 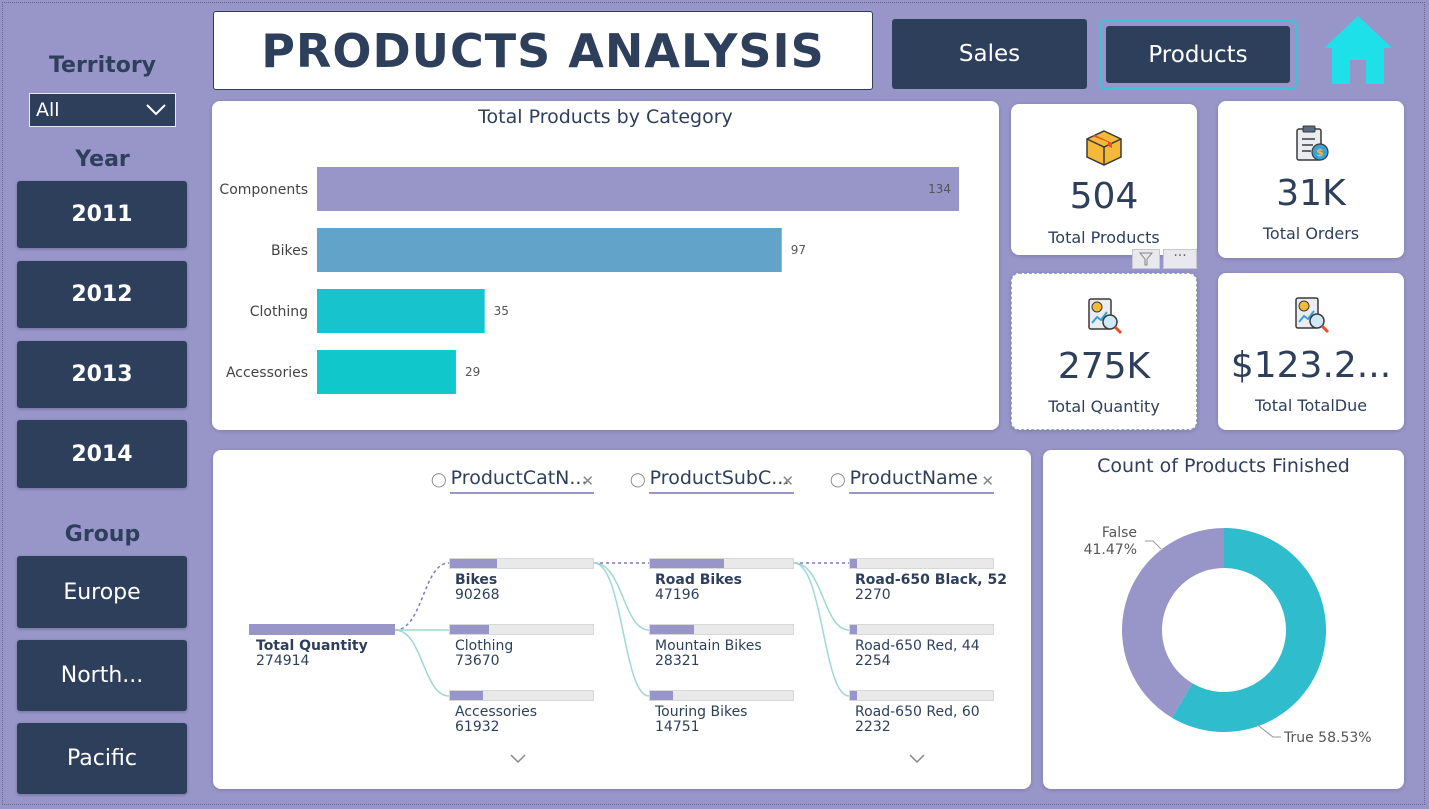 I want to click on tree-node-value: 47196, so click(x=677, y=595).